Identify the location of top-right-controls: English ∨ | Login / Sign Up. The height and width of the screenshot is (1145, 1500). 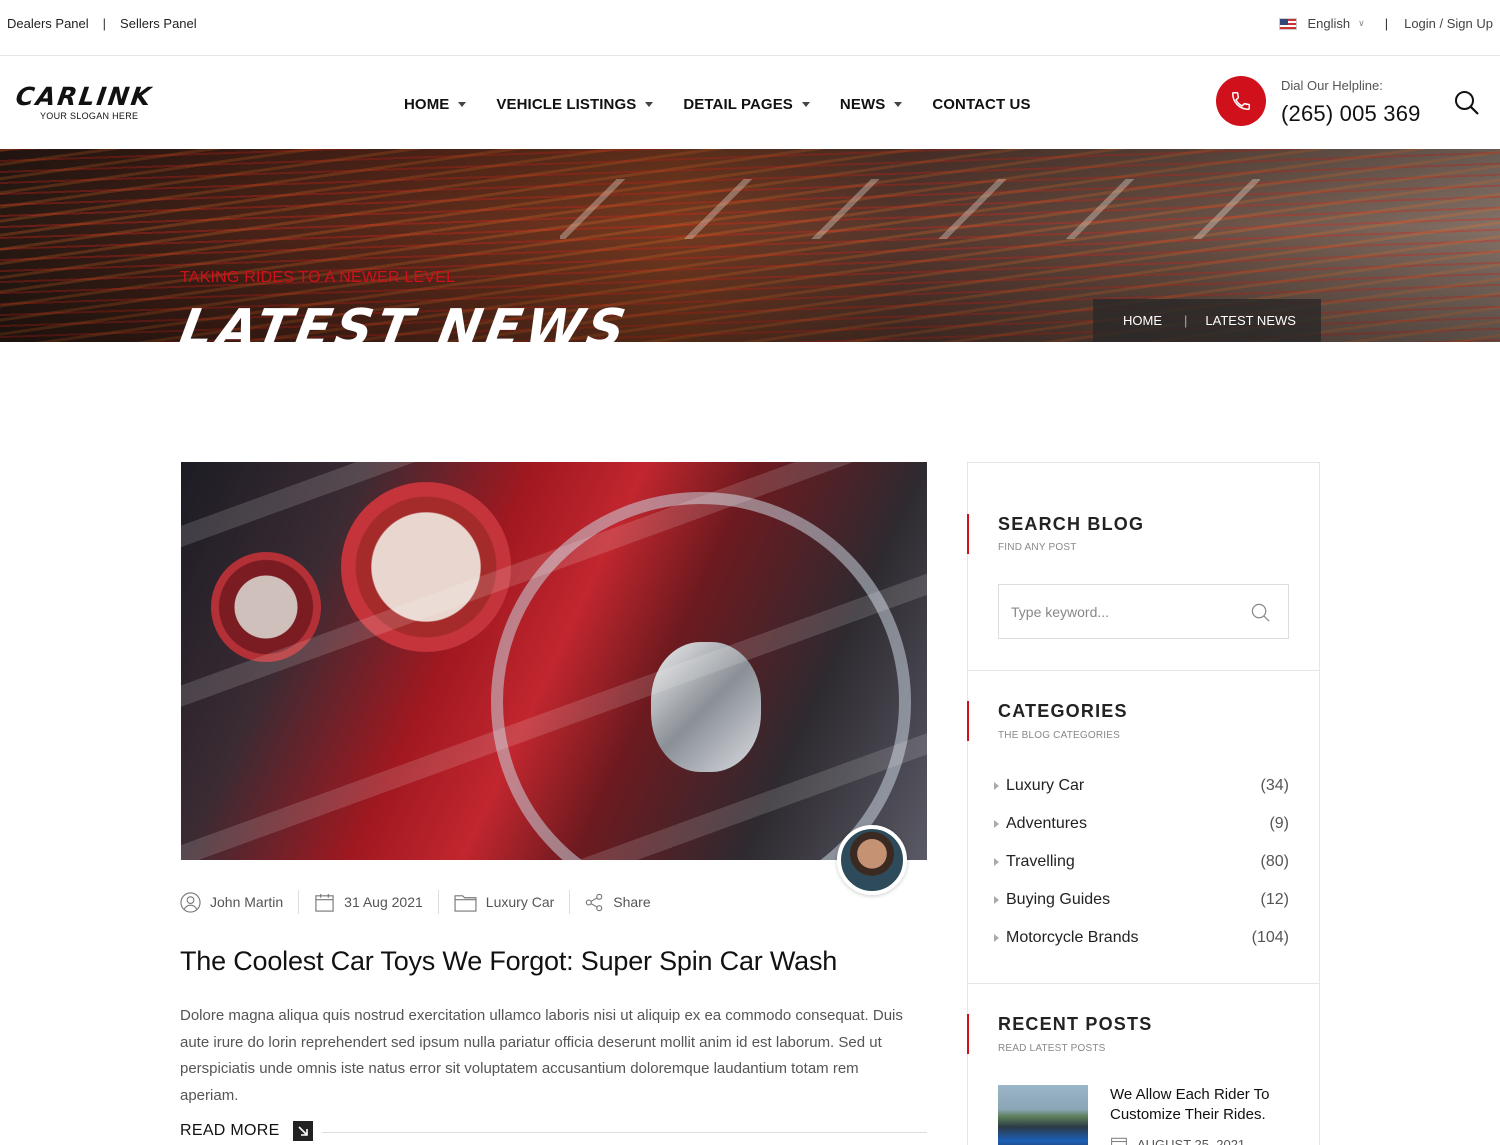
(1386, 23).